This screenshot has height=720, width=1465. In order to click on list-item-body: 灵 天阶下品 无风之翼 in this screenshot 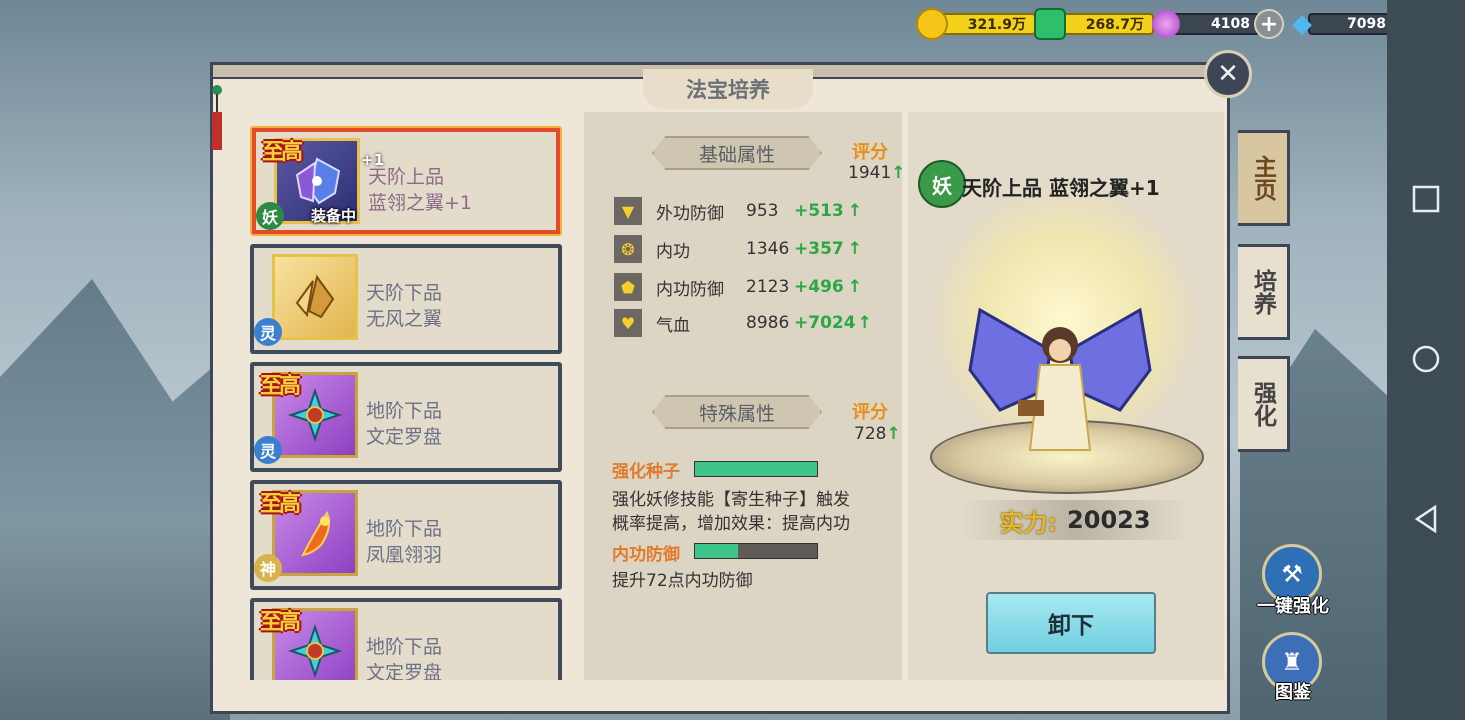, I will do `click(406, 299)`.